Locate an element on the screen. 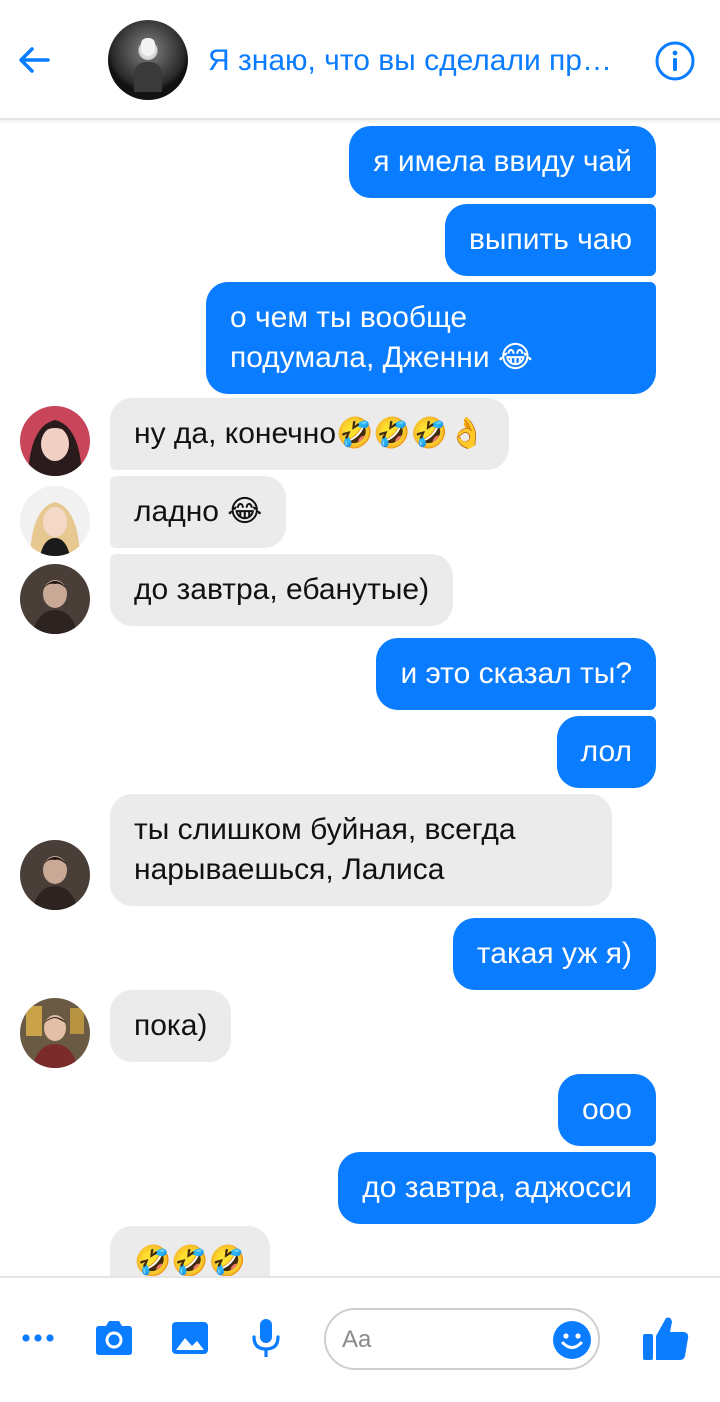 The image size is (720, 1402). chat-header: Я знаю, что вы сделали прошлым летом is located at coordinates (360, 60).